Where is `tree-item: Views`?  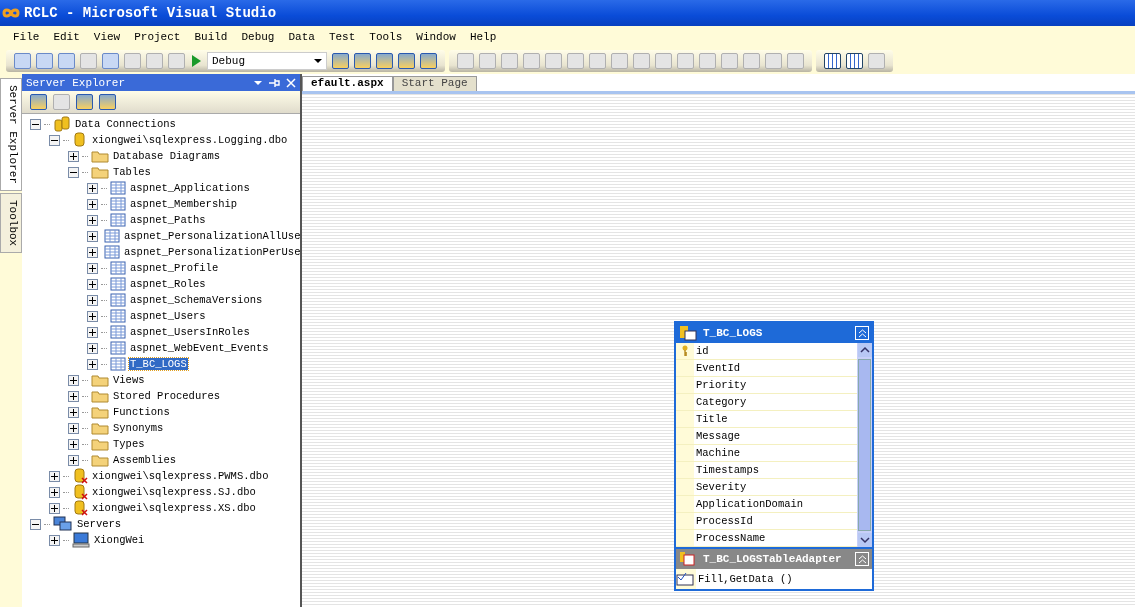
tree-item: Views is located at coordinates (129, 380).